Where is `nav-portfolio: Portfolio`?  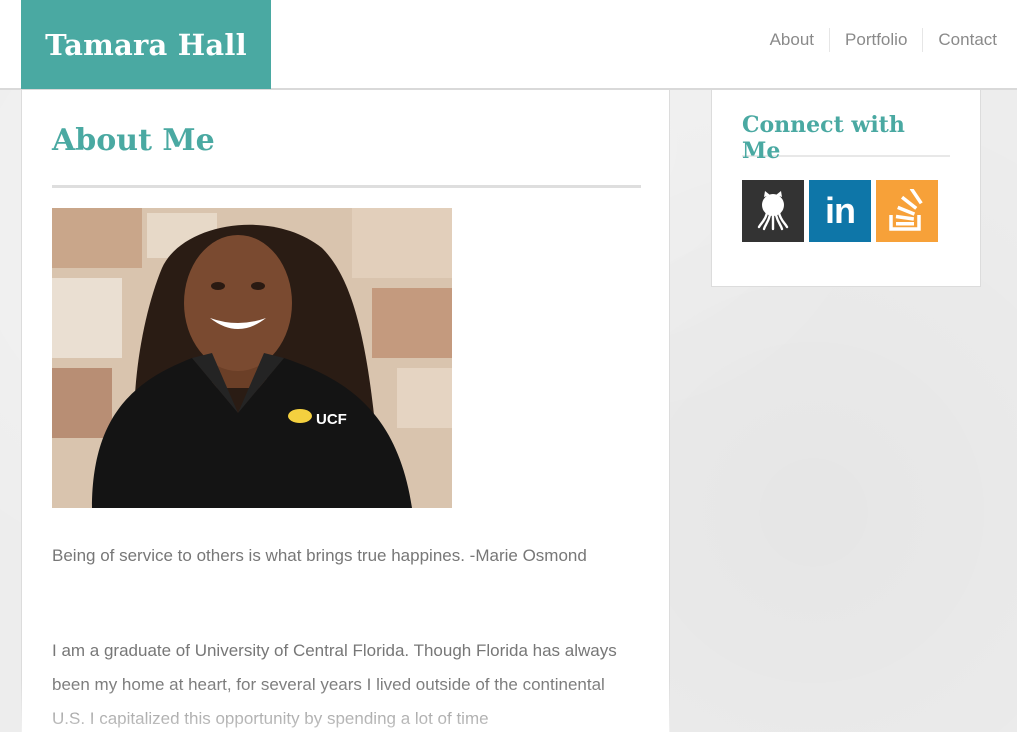 nav-portfolio: Portfolio is located at coordinates (875, 40).